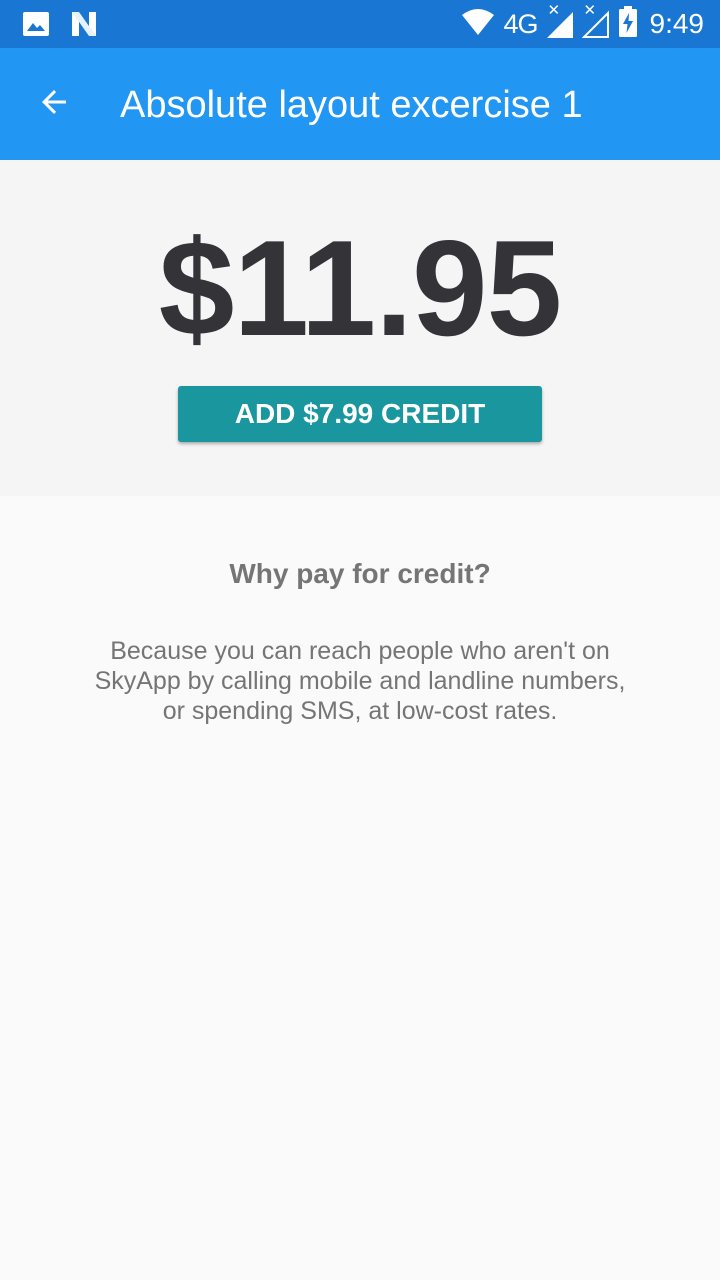 This screenshot has height=1280, width=720. I want to click on clock: 9:49, so click(677, 23).